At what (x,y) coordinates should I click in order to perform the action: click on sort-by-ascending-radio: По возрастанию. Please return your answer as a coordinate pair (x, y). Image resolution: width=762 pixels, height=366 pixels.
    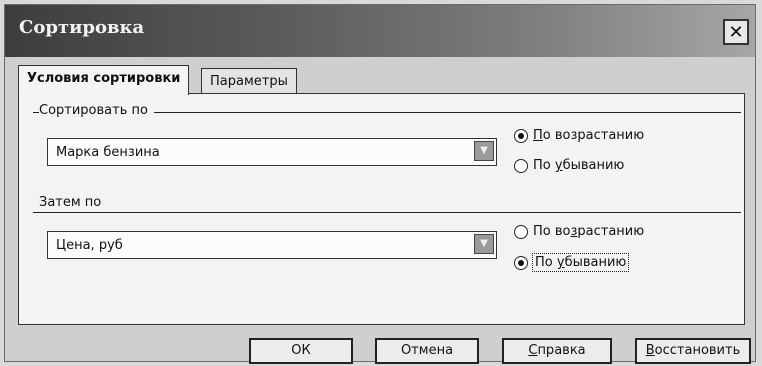
    Looking at the image, I should click on (579, 135).